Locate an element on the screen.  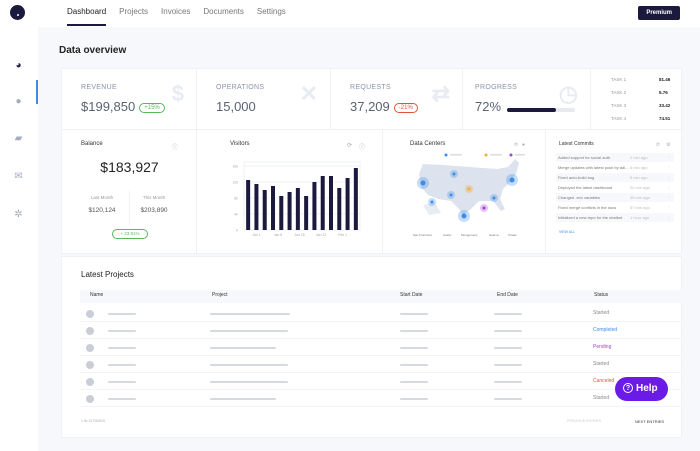
settings-icon: ✲ is located at coordinates (18, 215).